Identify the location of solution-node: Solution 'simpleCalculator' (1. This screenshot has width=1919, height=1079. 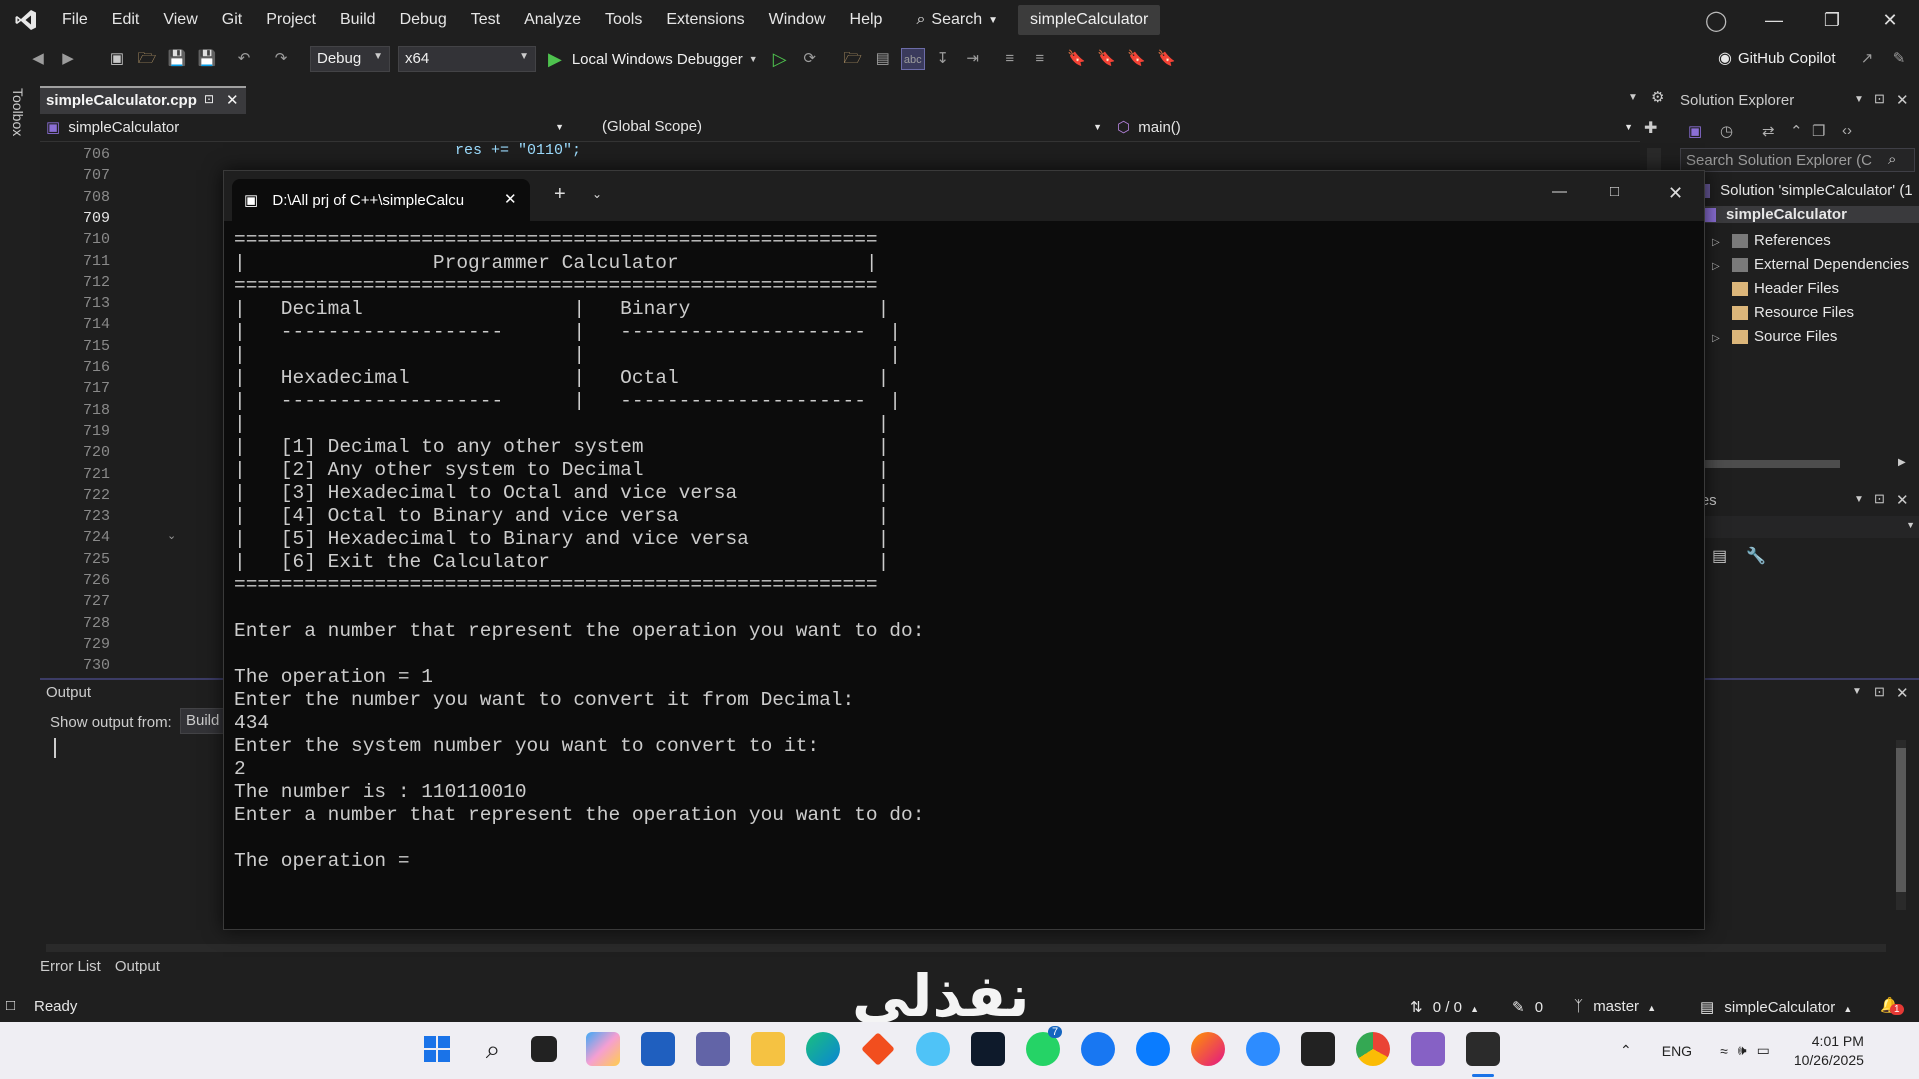
(1803, 190).